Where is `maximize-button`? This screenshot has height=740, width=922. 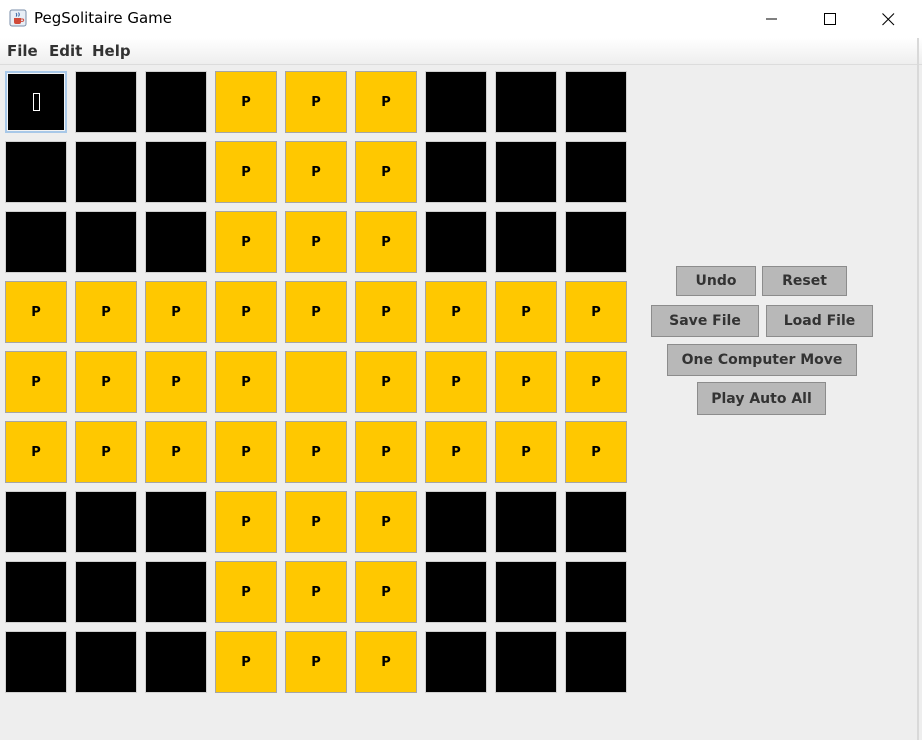 maximize-button is located at coordinates (830, 19).